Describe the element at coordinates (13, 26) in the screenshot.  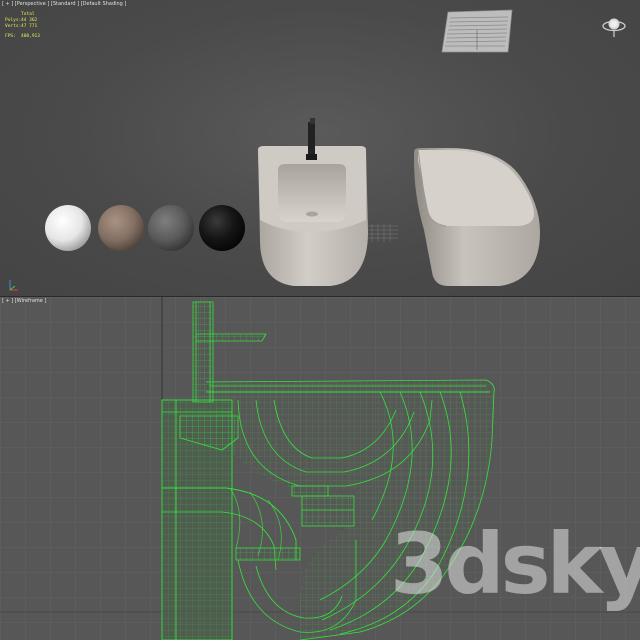
I see `stats-verts-label: Verts:` at that location.